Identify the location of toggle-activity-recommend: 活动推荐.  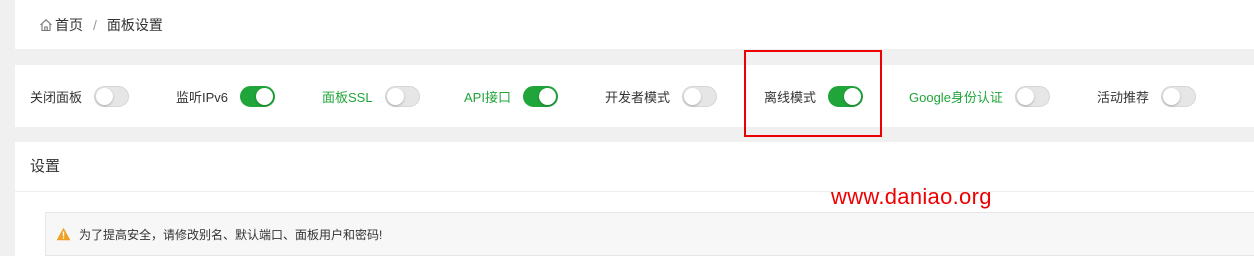
(1147, 96).